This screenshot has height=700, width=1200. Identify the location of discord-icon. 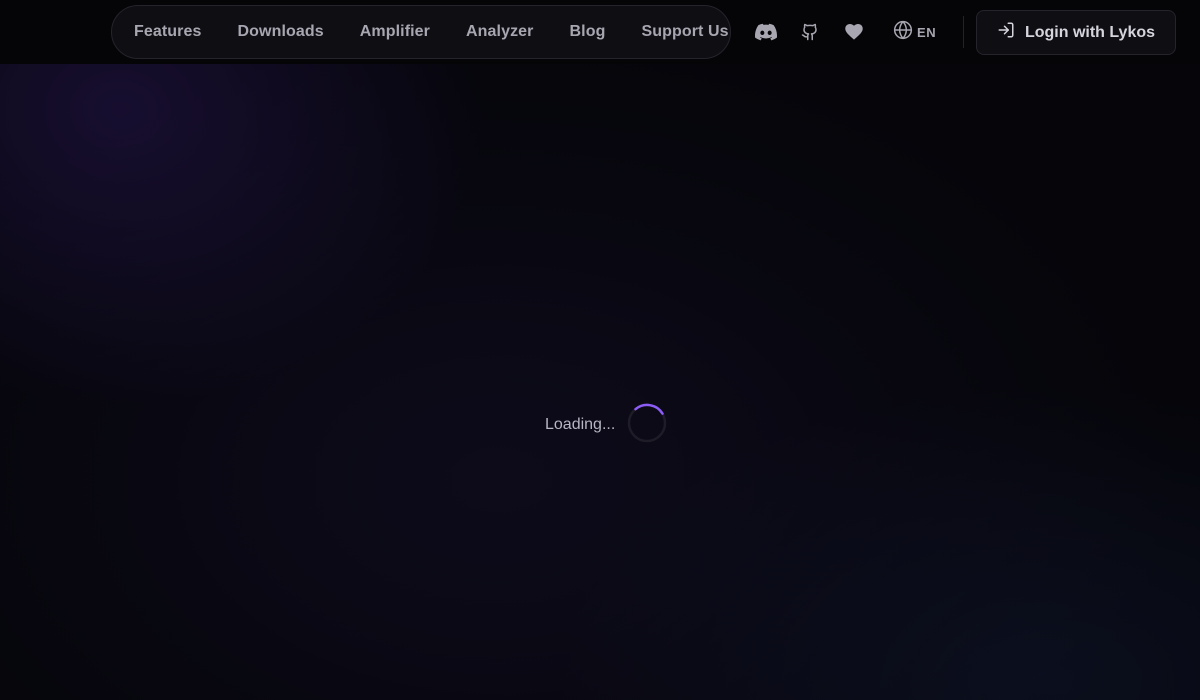
(766, 32).